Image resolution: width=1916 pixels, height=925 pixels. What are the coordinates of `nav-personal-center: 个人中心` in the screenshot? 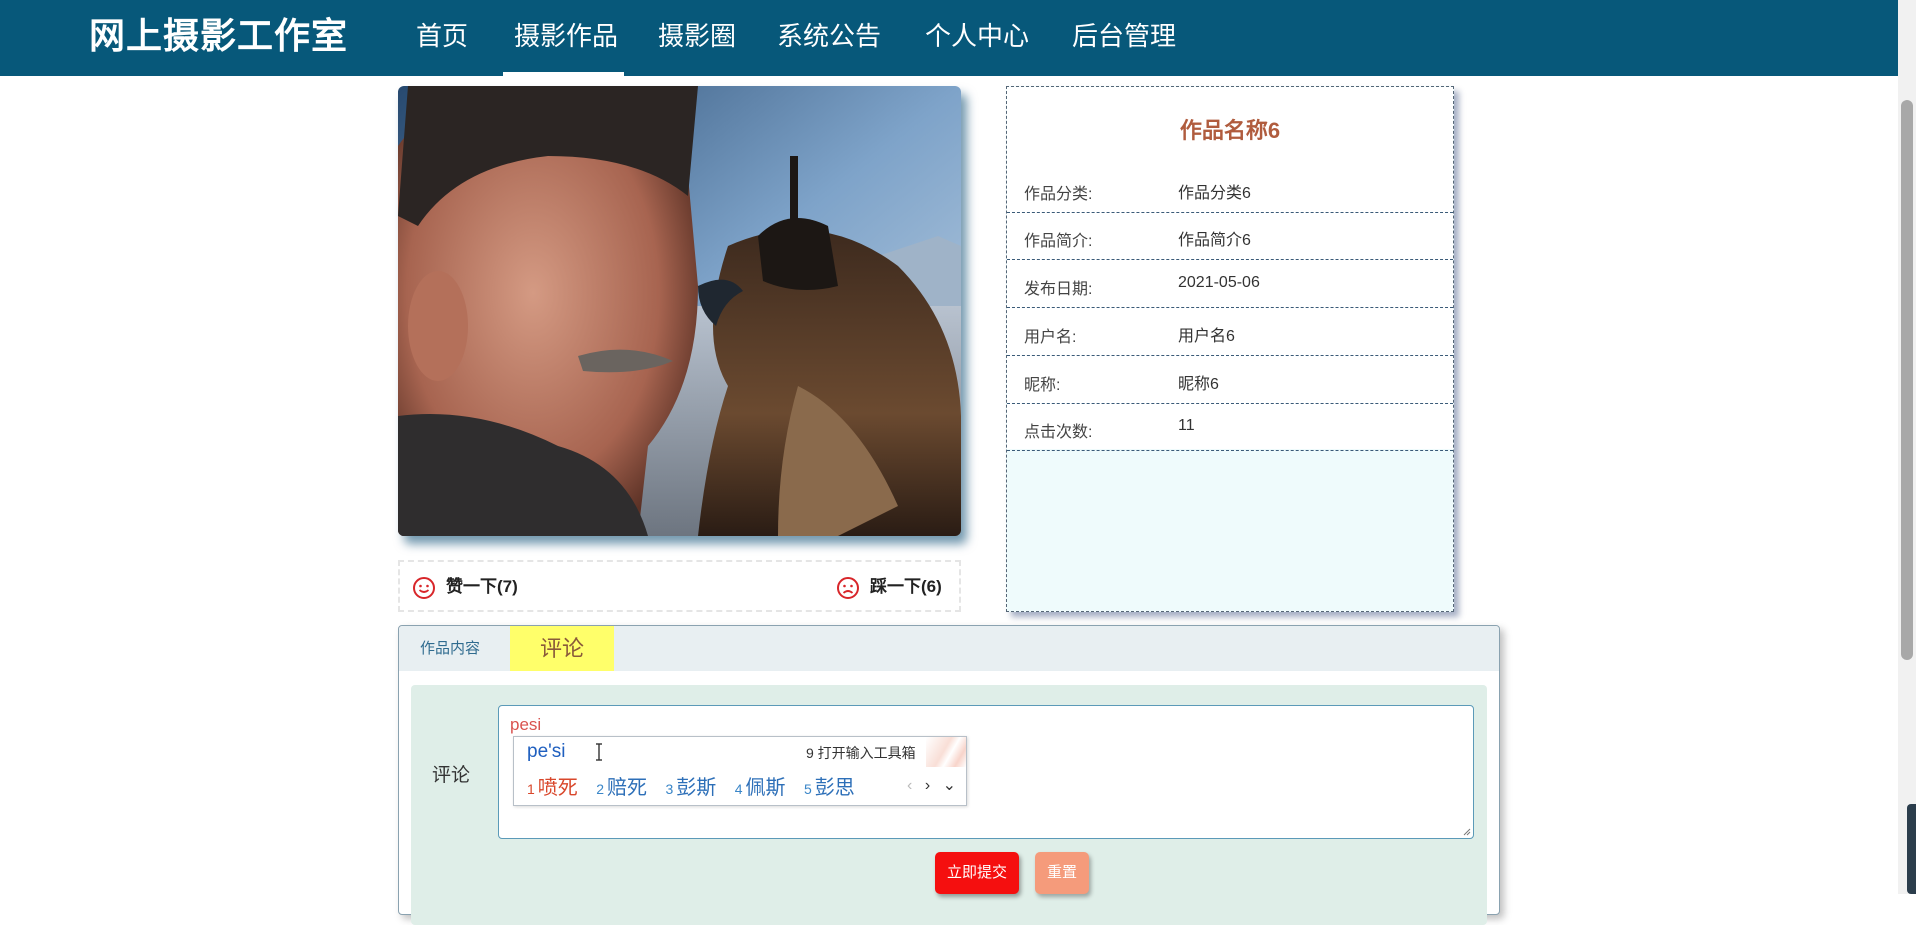 It's located at (977, 36).